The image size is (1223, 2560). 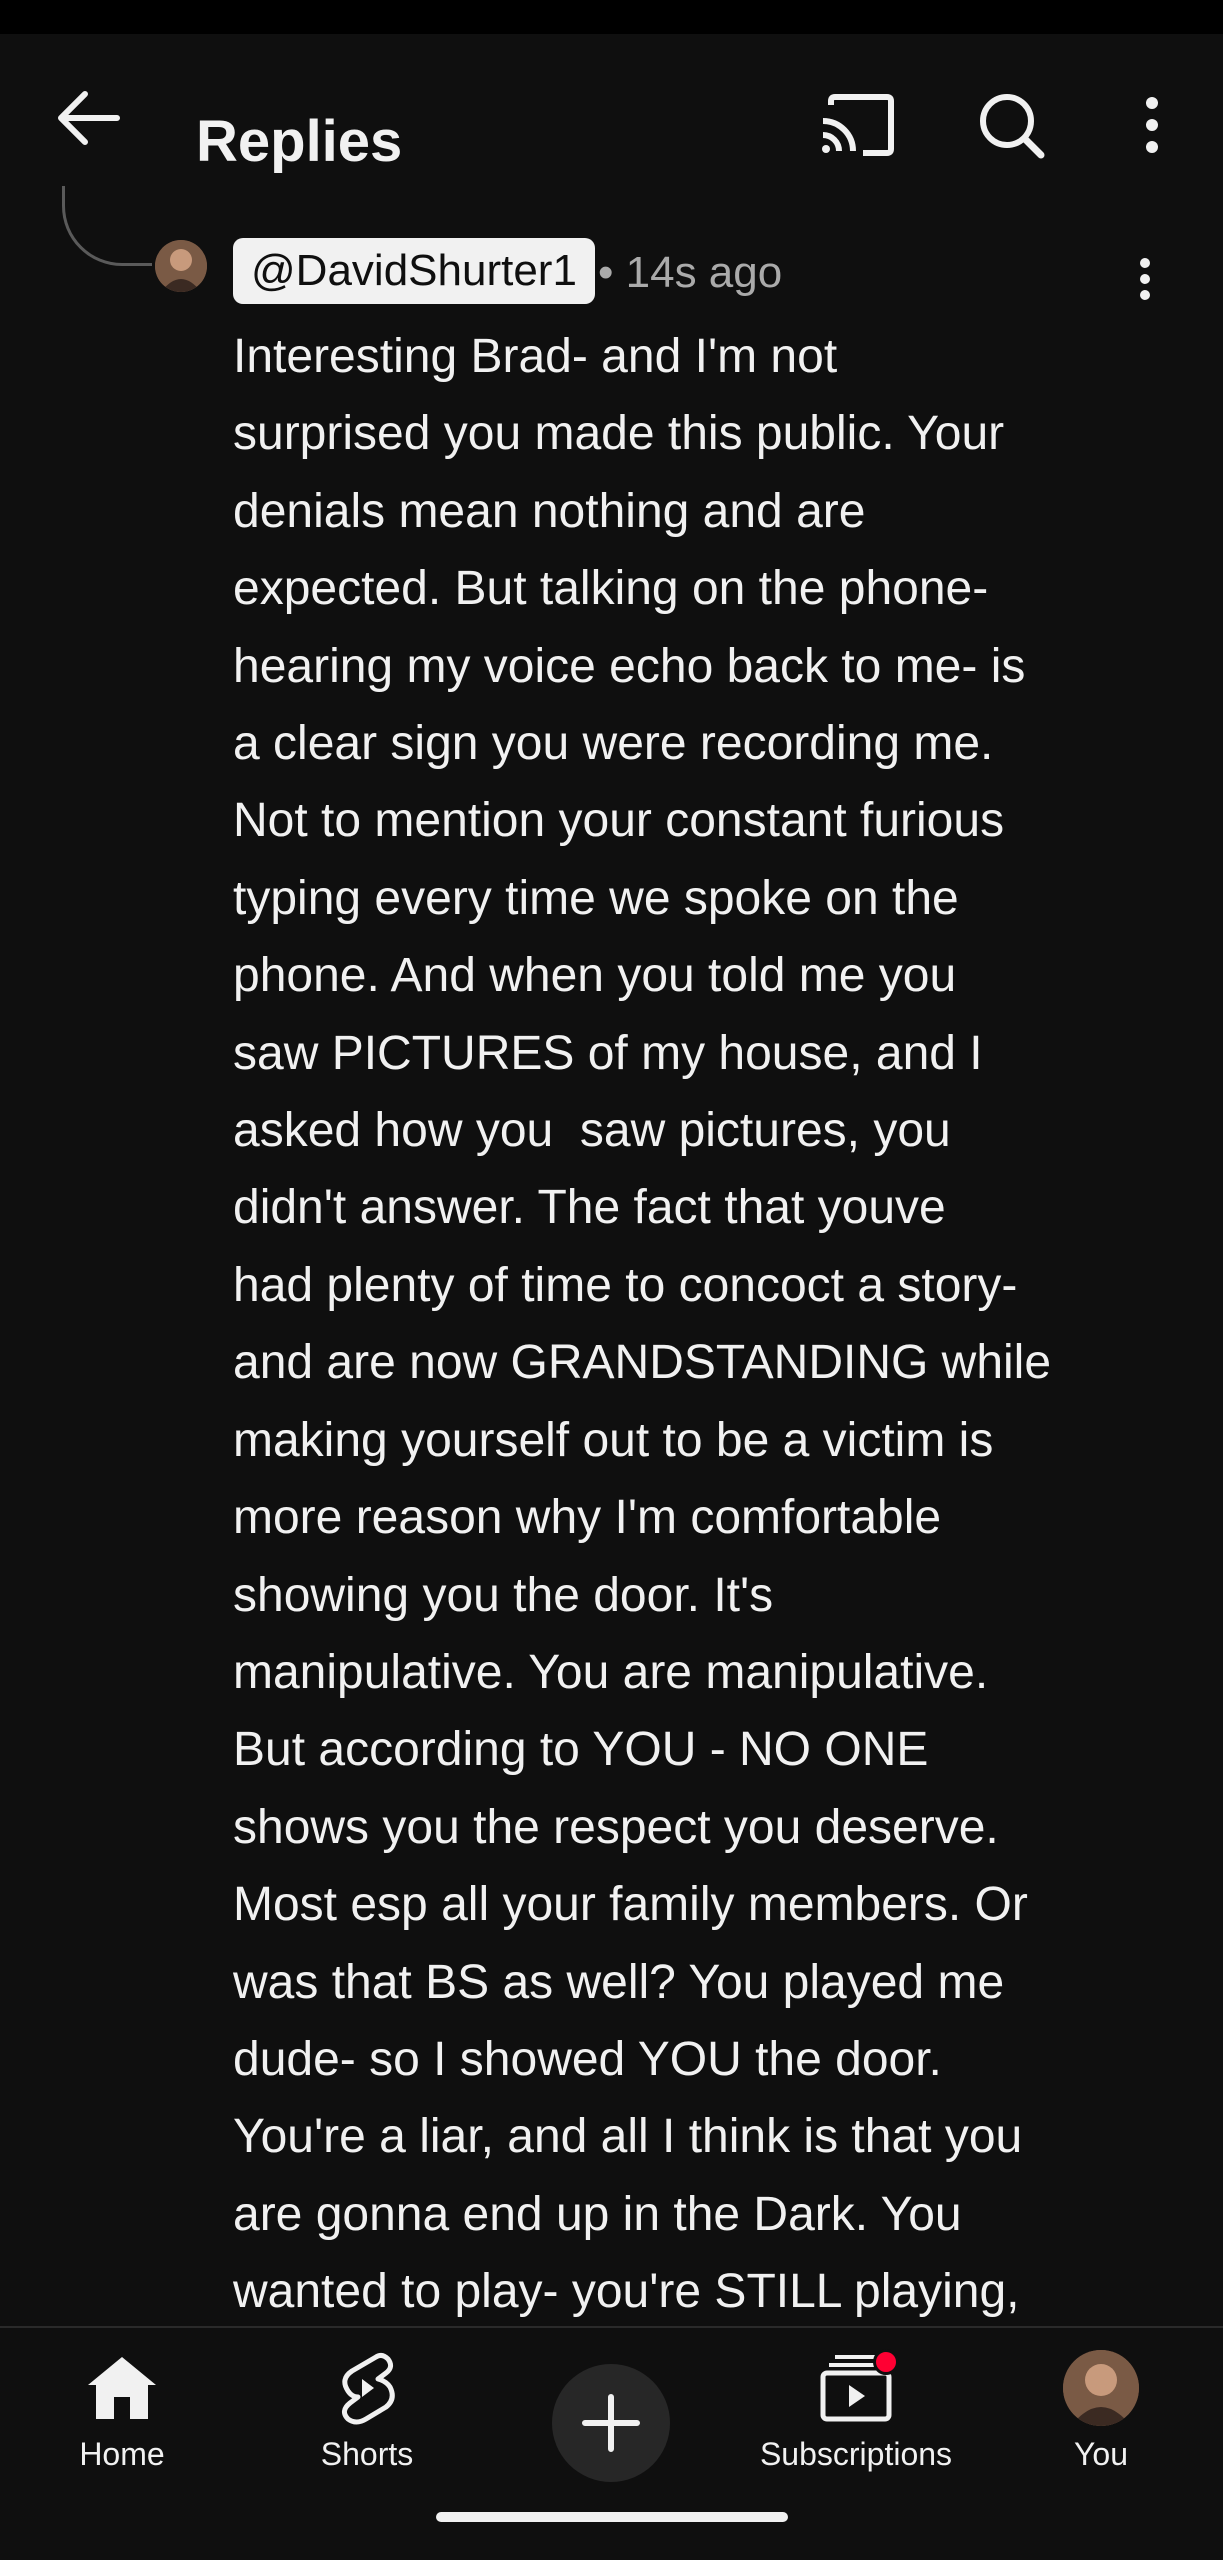 What do you see at coordinates (856, 2454) in the screenshot?
I see `nav-subscriptions-label: Subscriptions` at bounding box center [856, 2454].